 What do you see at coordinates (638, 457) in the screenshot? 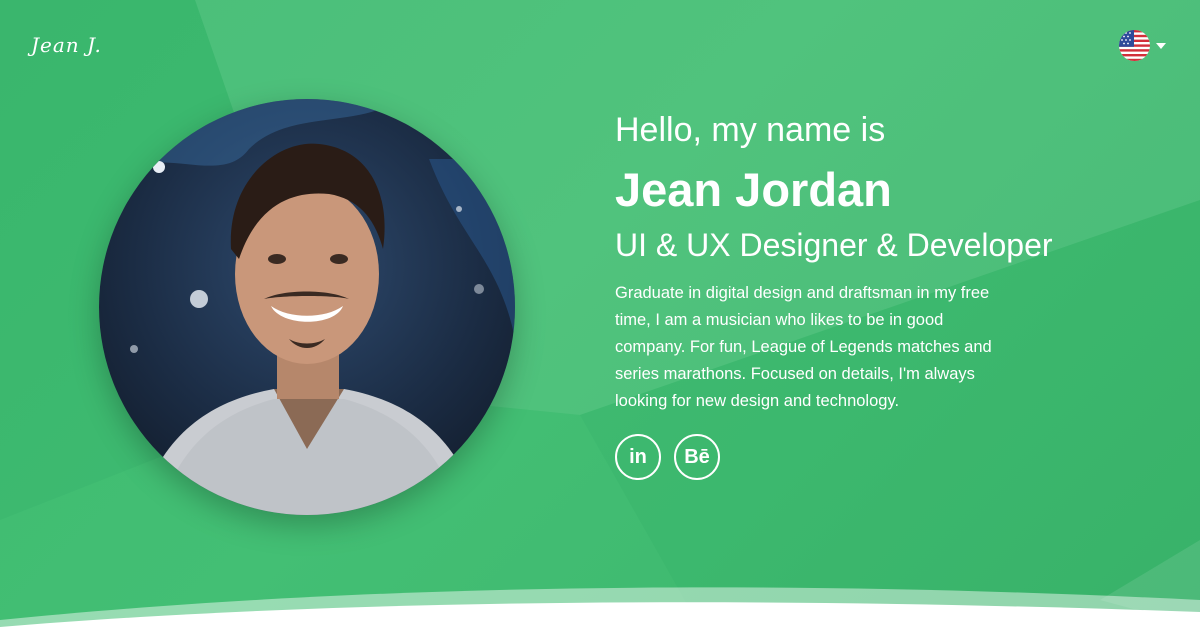
I see `linkedin-icon: in` at bounding box center [638, 457].